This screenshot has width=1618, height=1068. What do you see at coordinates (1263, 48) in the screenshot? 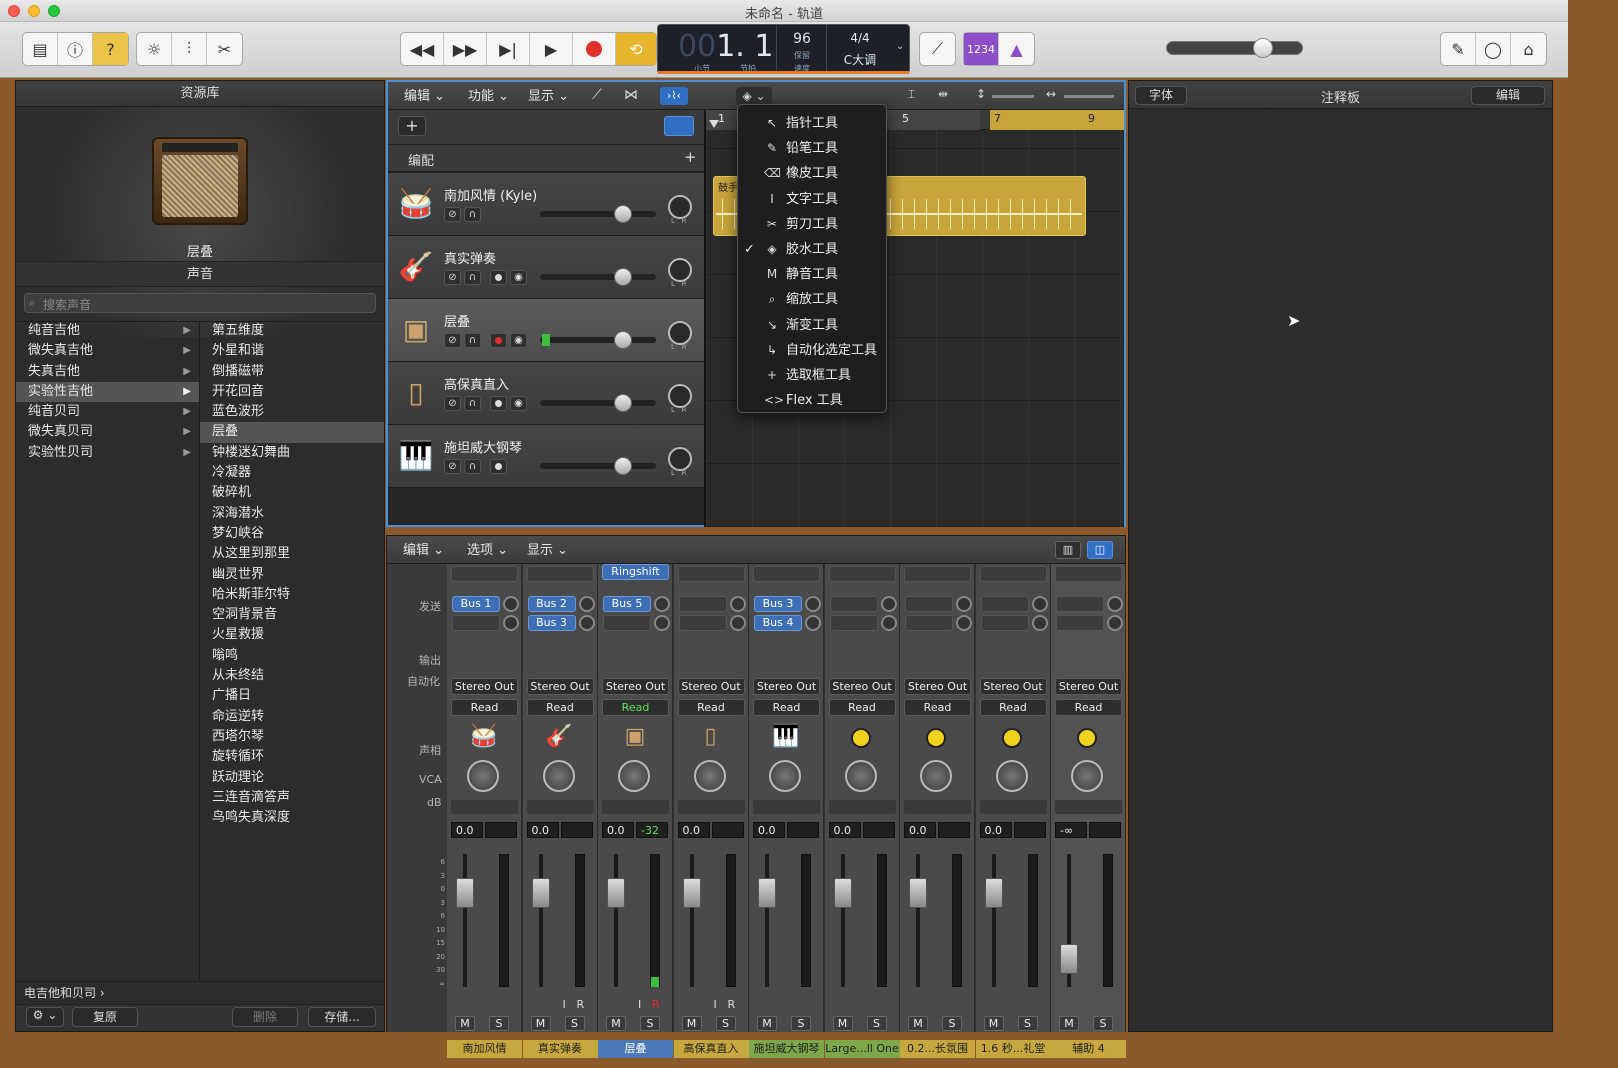
I see `master-volume-knob` at bounding box center [1263, 48].